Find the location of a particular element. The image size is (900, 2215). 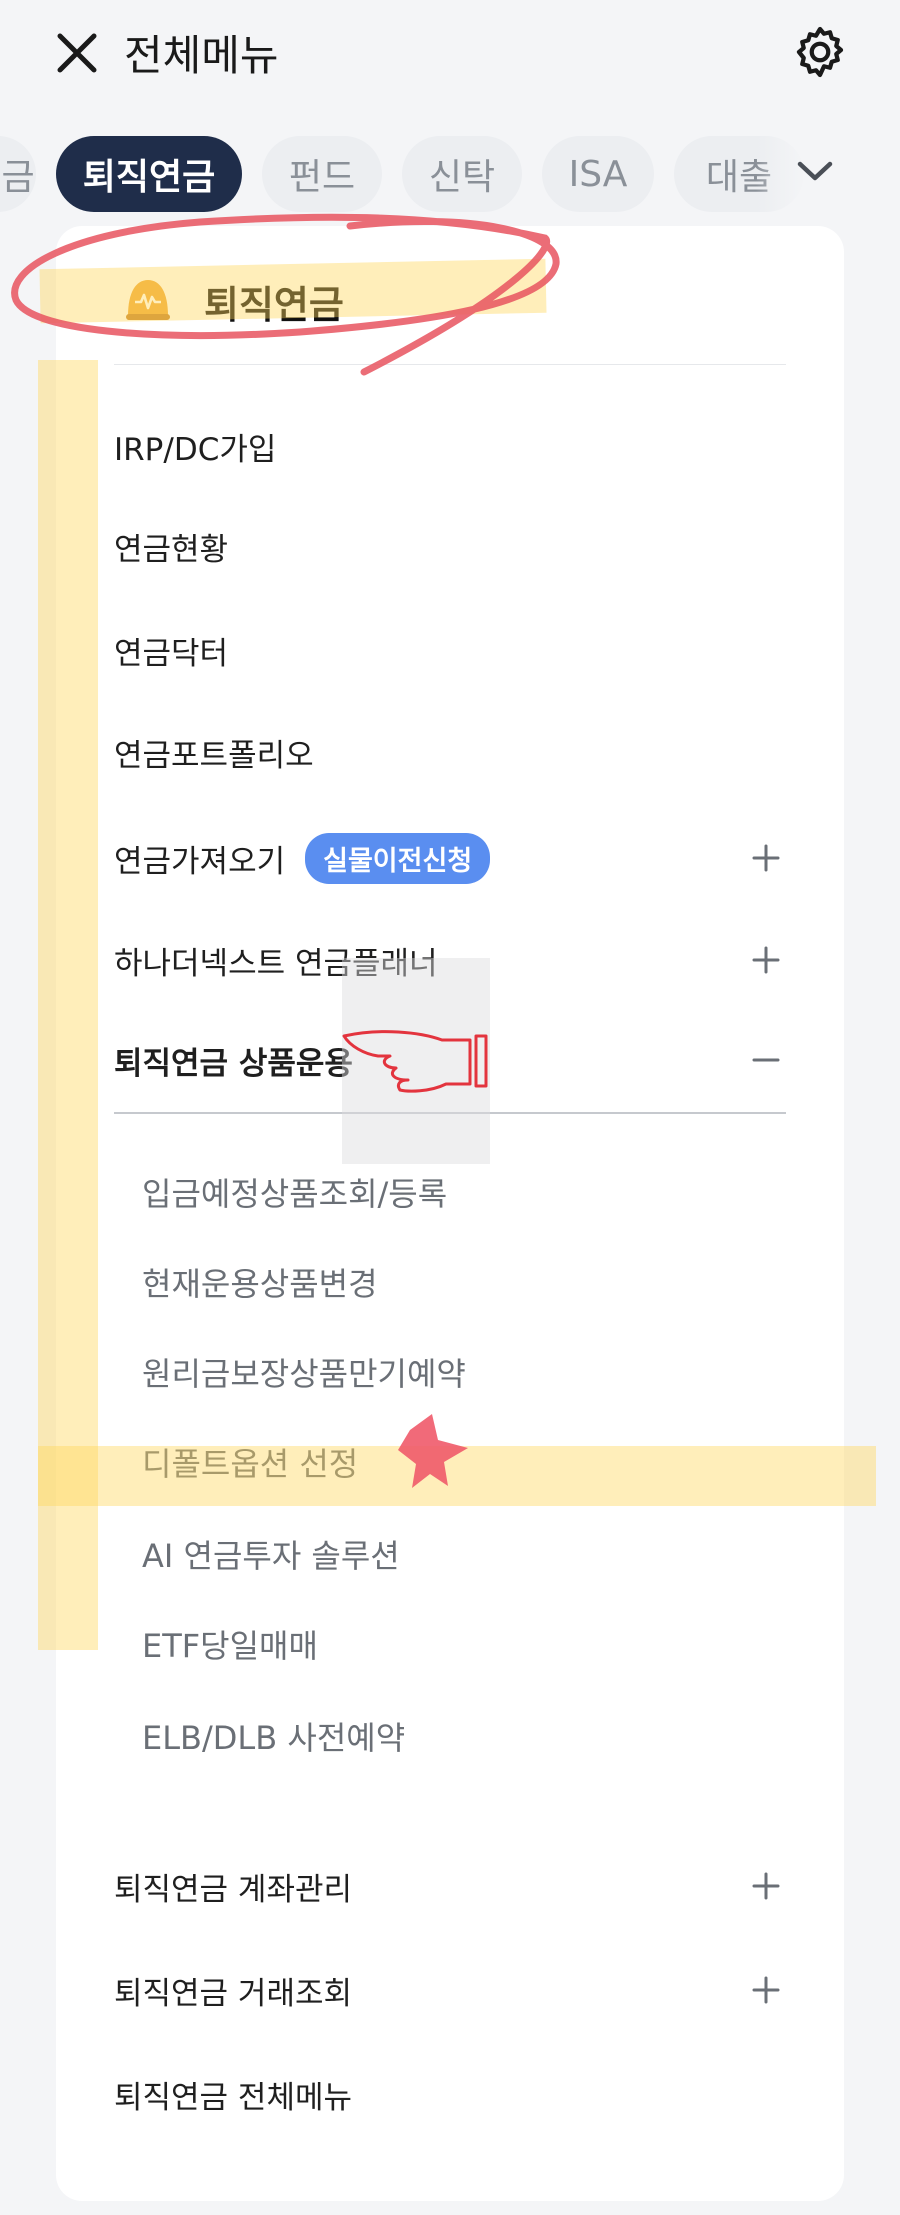

submenu-item: AI 연금투자 솔루션 is located at coordinates (462, 1554).